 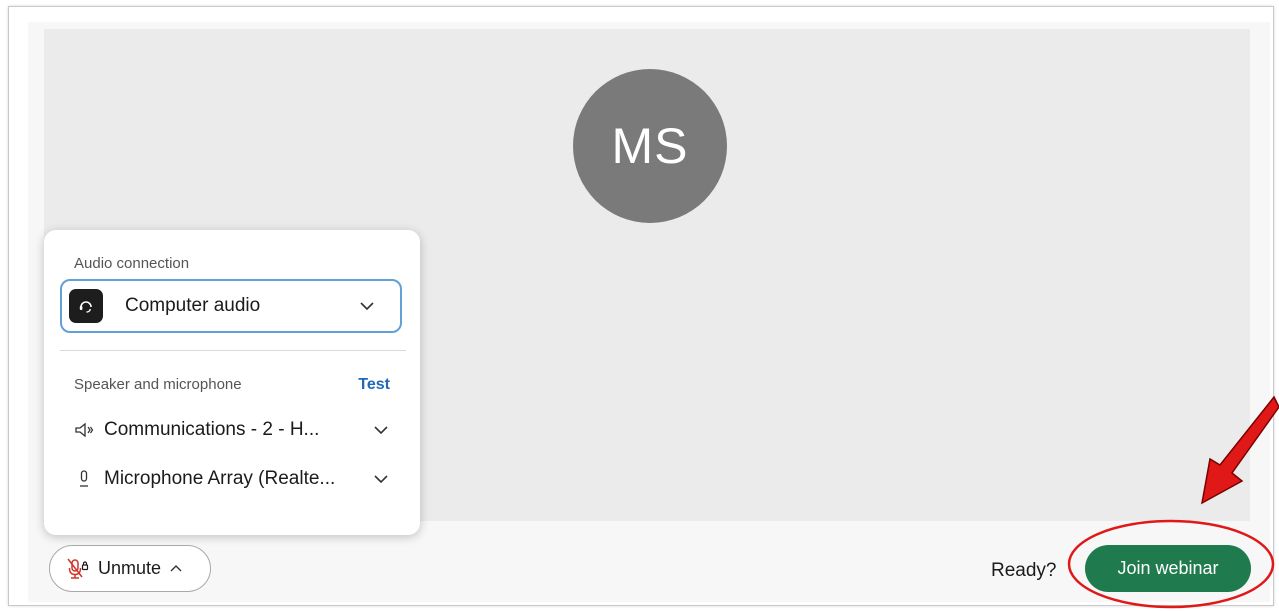 What do you see at coordinates (158, 384) in the screenshot?
I see `speaker-microphone-label: Speaker and microphone` at bounding box center [158, 384].